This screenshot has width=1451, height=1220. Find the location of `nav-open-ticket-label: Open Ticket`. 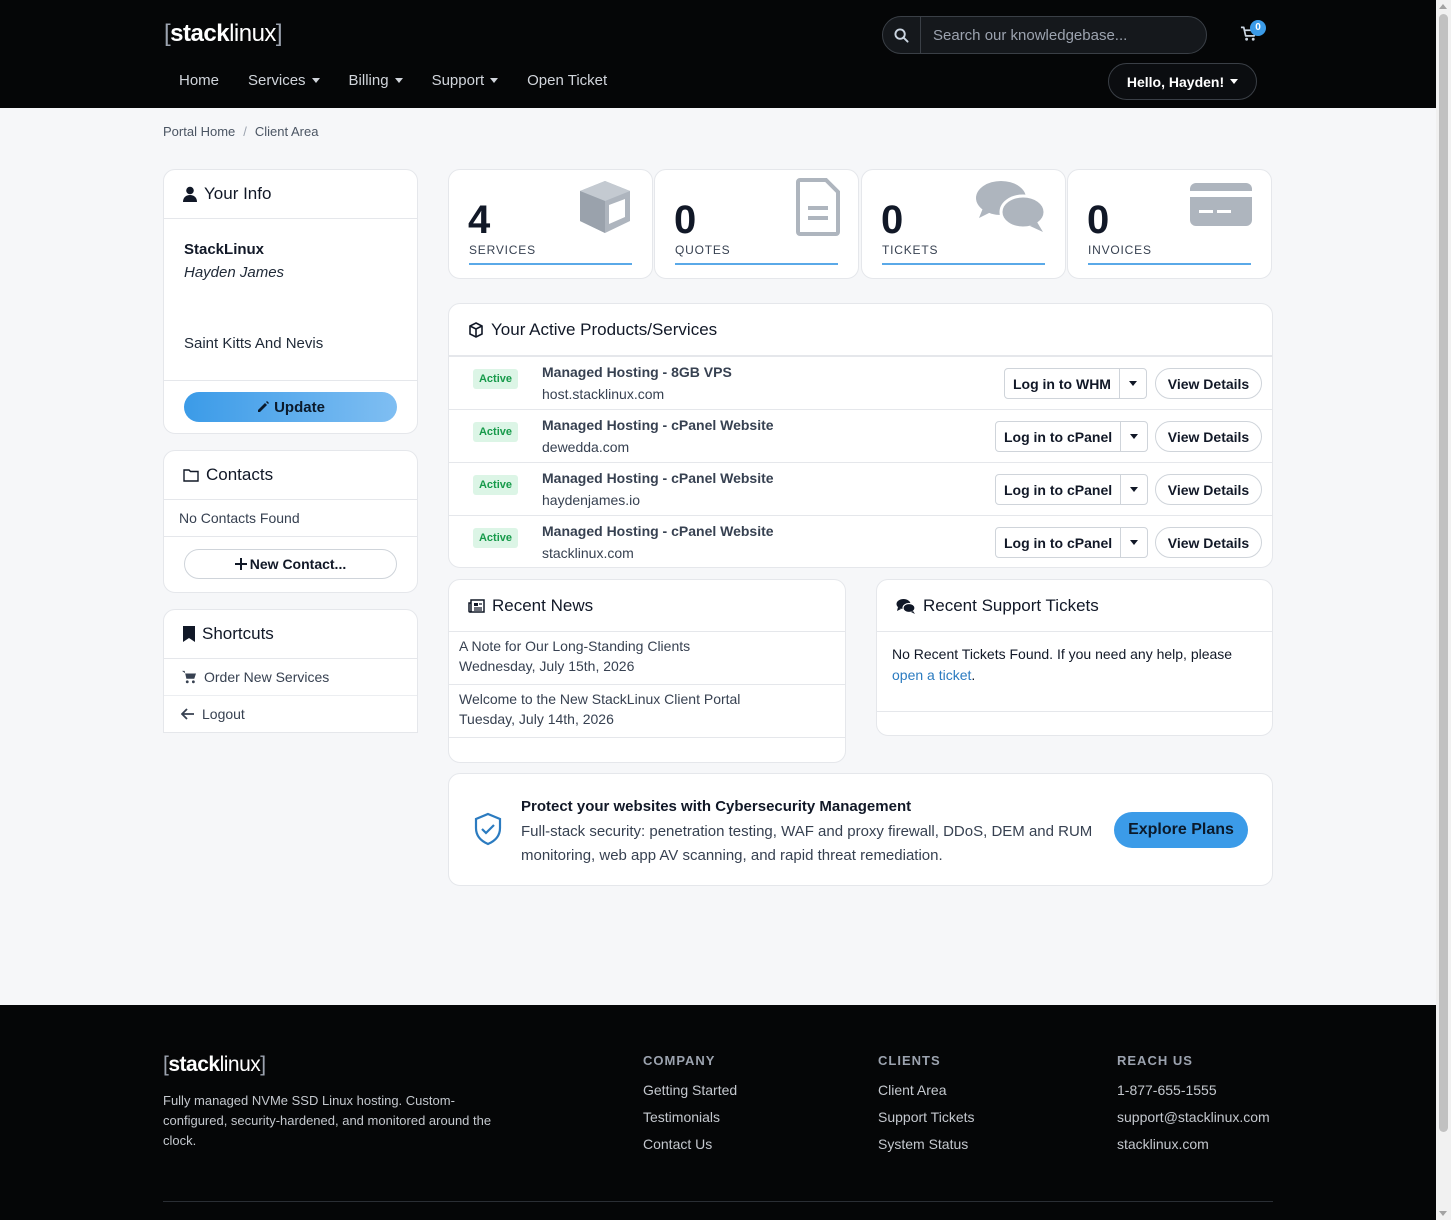

nav-open-ticket-label: Open Ticket is located at coordinates (567, 80).